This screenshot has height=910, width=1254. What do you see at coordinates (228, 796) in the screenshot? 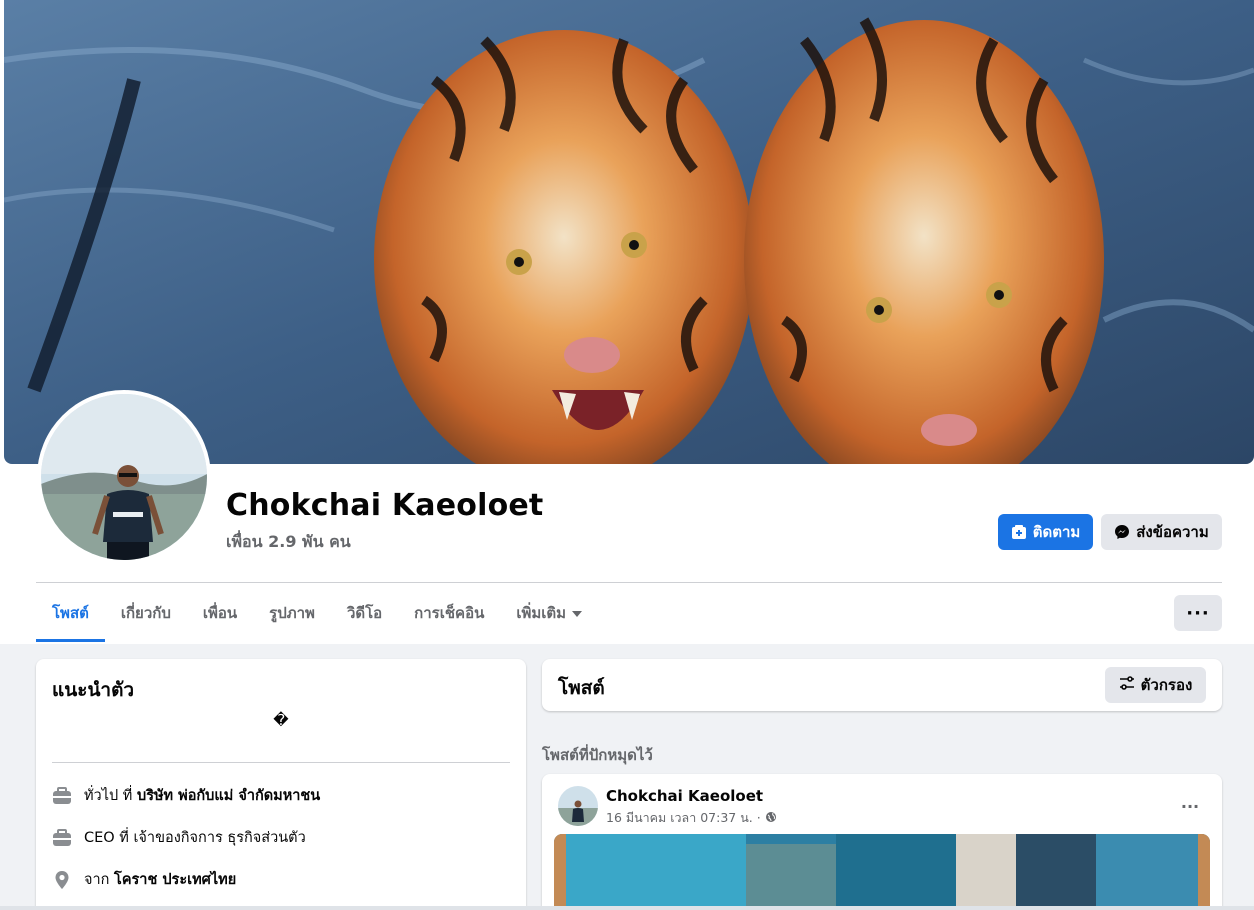
I see `intro-item-link: บริษัท พ่อกับแม่ จำกัดมหาชน` at bounding box center [228, 796].